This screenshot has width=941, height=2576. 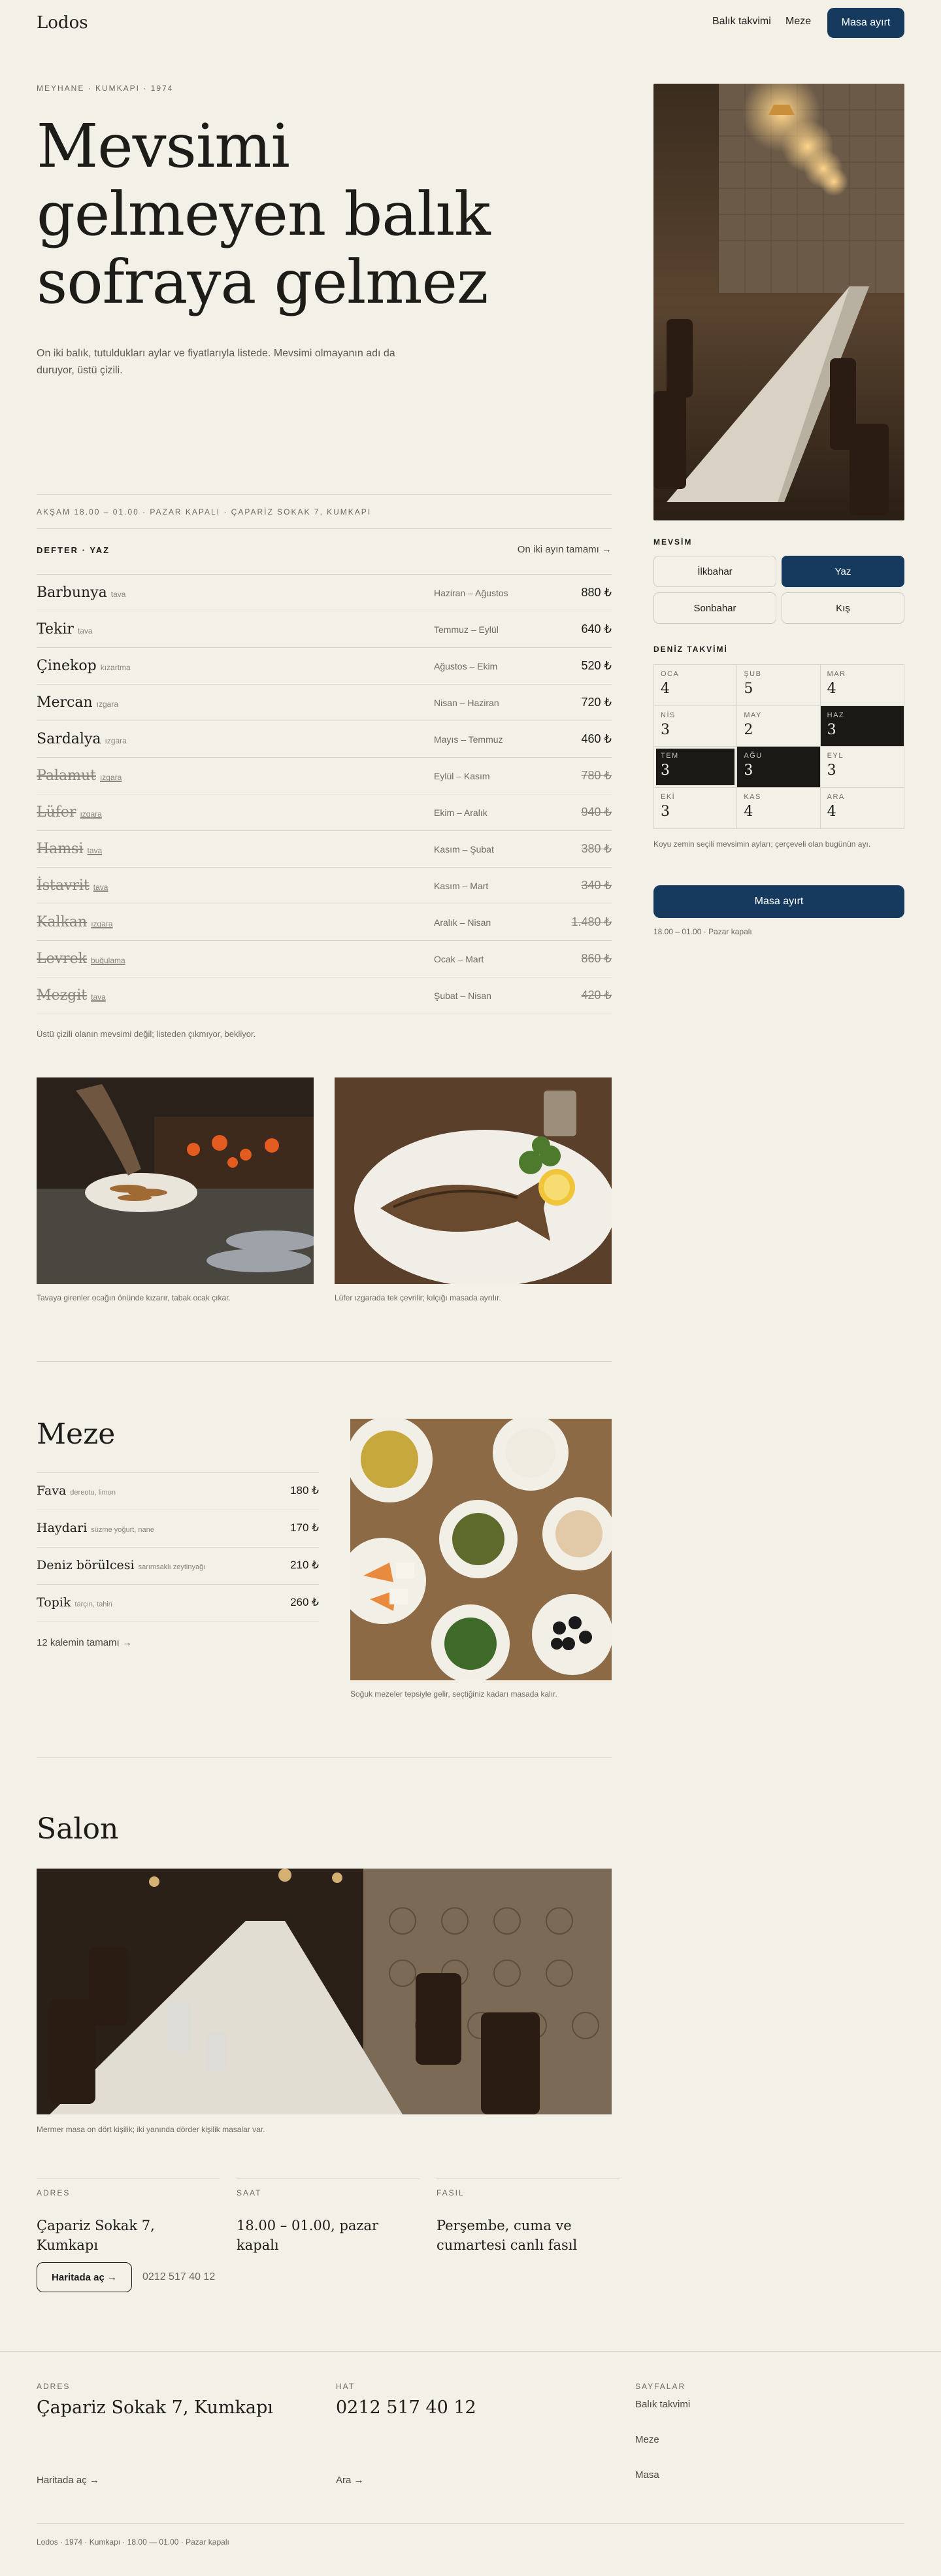 What do you see at coordinates (741, 22) in the screenshot?
I see `nav-link-fish-calendar: Balık takvimi` at bounding box center [741, 22].